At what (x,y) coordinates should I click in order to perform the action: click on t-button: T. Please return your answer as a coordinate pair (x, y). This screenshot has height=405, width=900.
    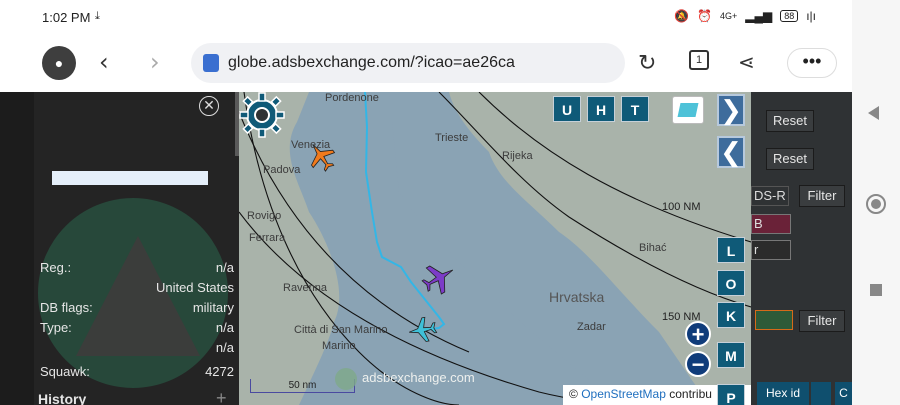
    Looking at the image, I should click on (635, 109).